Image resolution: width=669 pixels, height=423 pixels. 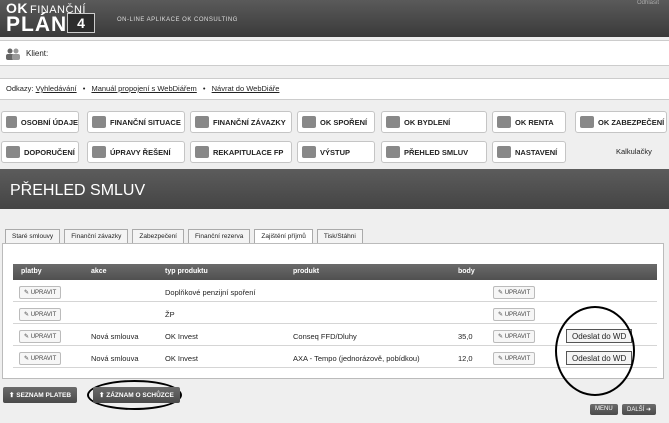 What do you see at coordinates (325, 336) in the screenshot?
I see `row-produkt: Conseq FFD/Dluhy` at bounding box center [325, 336].